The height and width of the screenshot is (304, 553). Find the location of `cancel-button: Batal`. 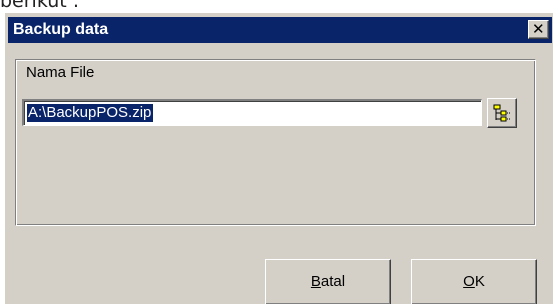

cancel-button: Batal is located at coordinates (328, 281).